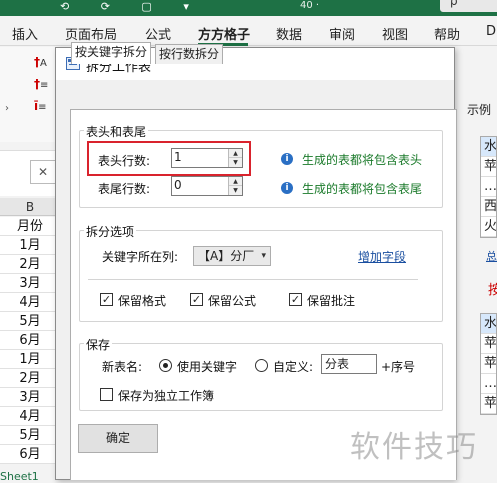 This screenshot has height=483, width=497. Describe the element at coordinates (111, 53) in the screenshot. I see `tab-split-by-keyword: 按关键字拆分` at that location.